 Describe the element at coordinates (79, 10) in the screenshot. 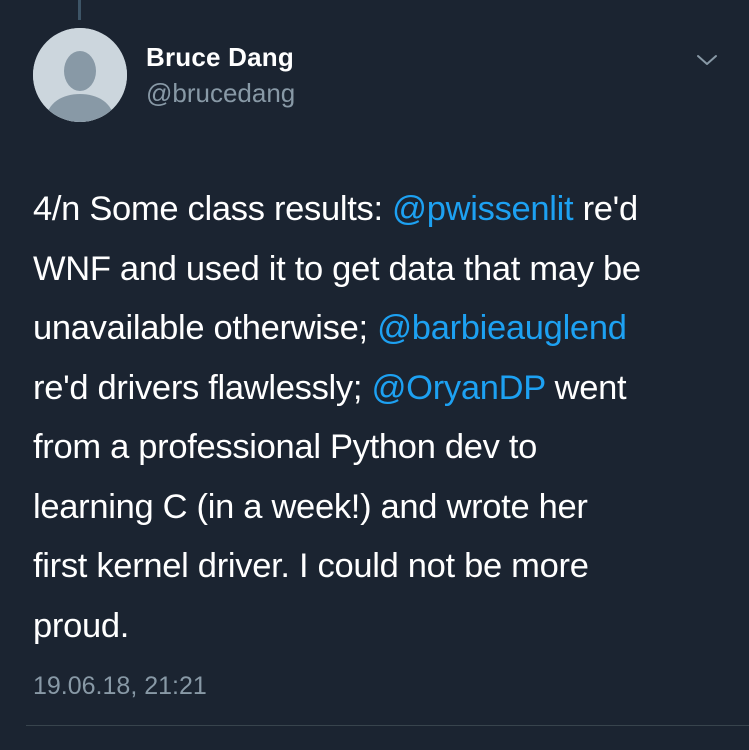

I see `thread-connector-line` at that location.